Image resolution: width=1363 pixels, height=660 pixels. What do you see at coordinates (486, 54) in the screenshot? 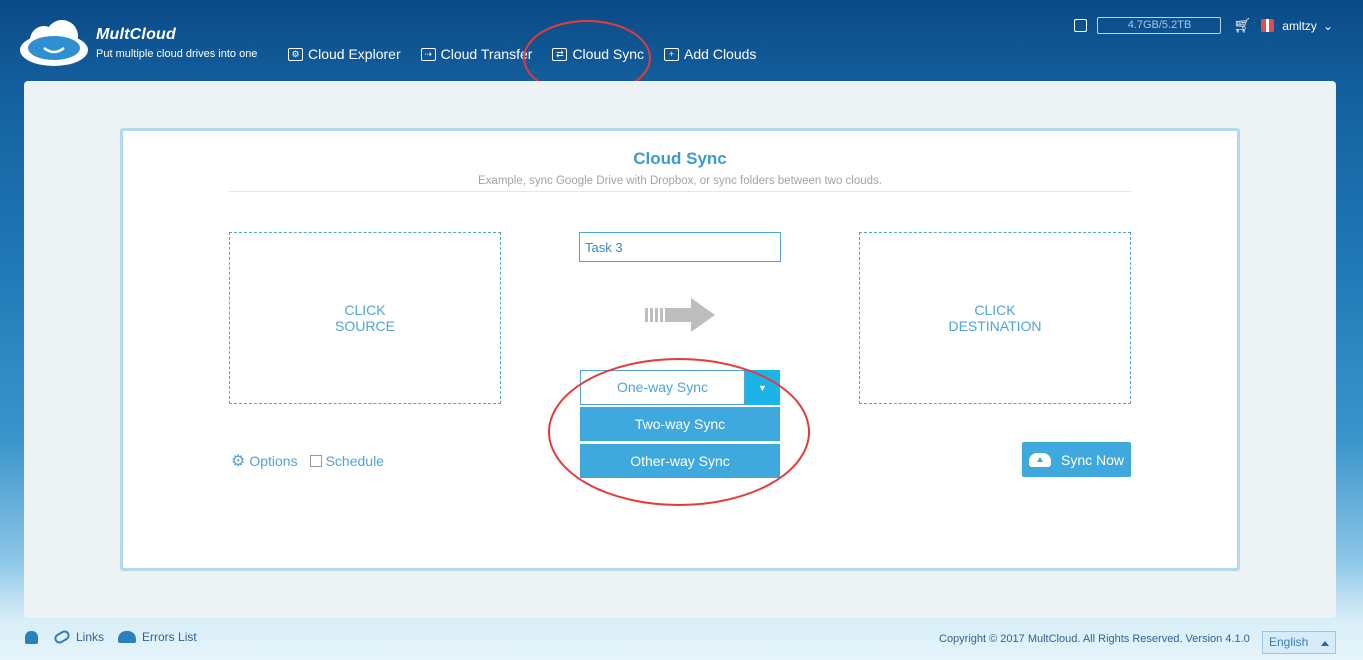
I see `nav-cloud-transfer-label: Cloud Transfer` at bounding box center [486, 54].